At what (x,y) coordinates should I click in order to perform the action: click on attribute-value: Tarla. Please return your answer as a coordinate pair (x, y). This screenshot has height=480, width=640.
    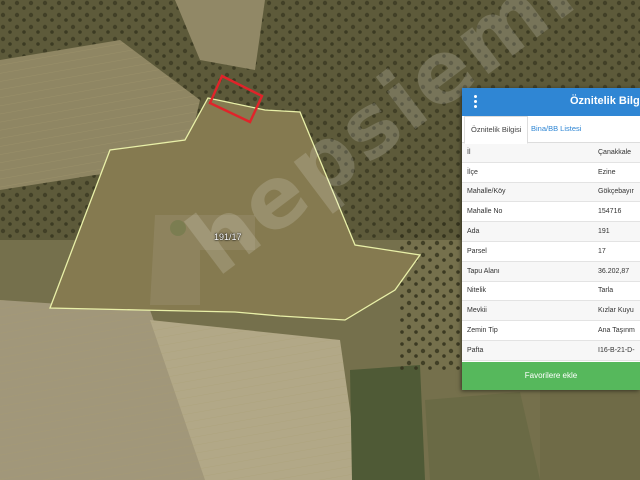
    Looking at the image, I should click on (619, 291).